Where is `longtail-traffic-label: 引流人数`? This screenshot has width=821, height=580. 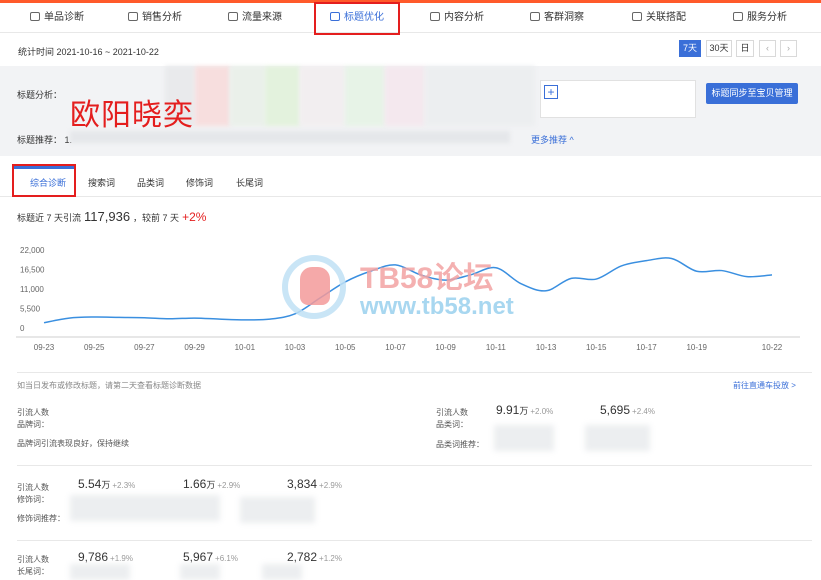
longtail-traffic-label: 引流人数 is located at coordinates (33, 559).